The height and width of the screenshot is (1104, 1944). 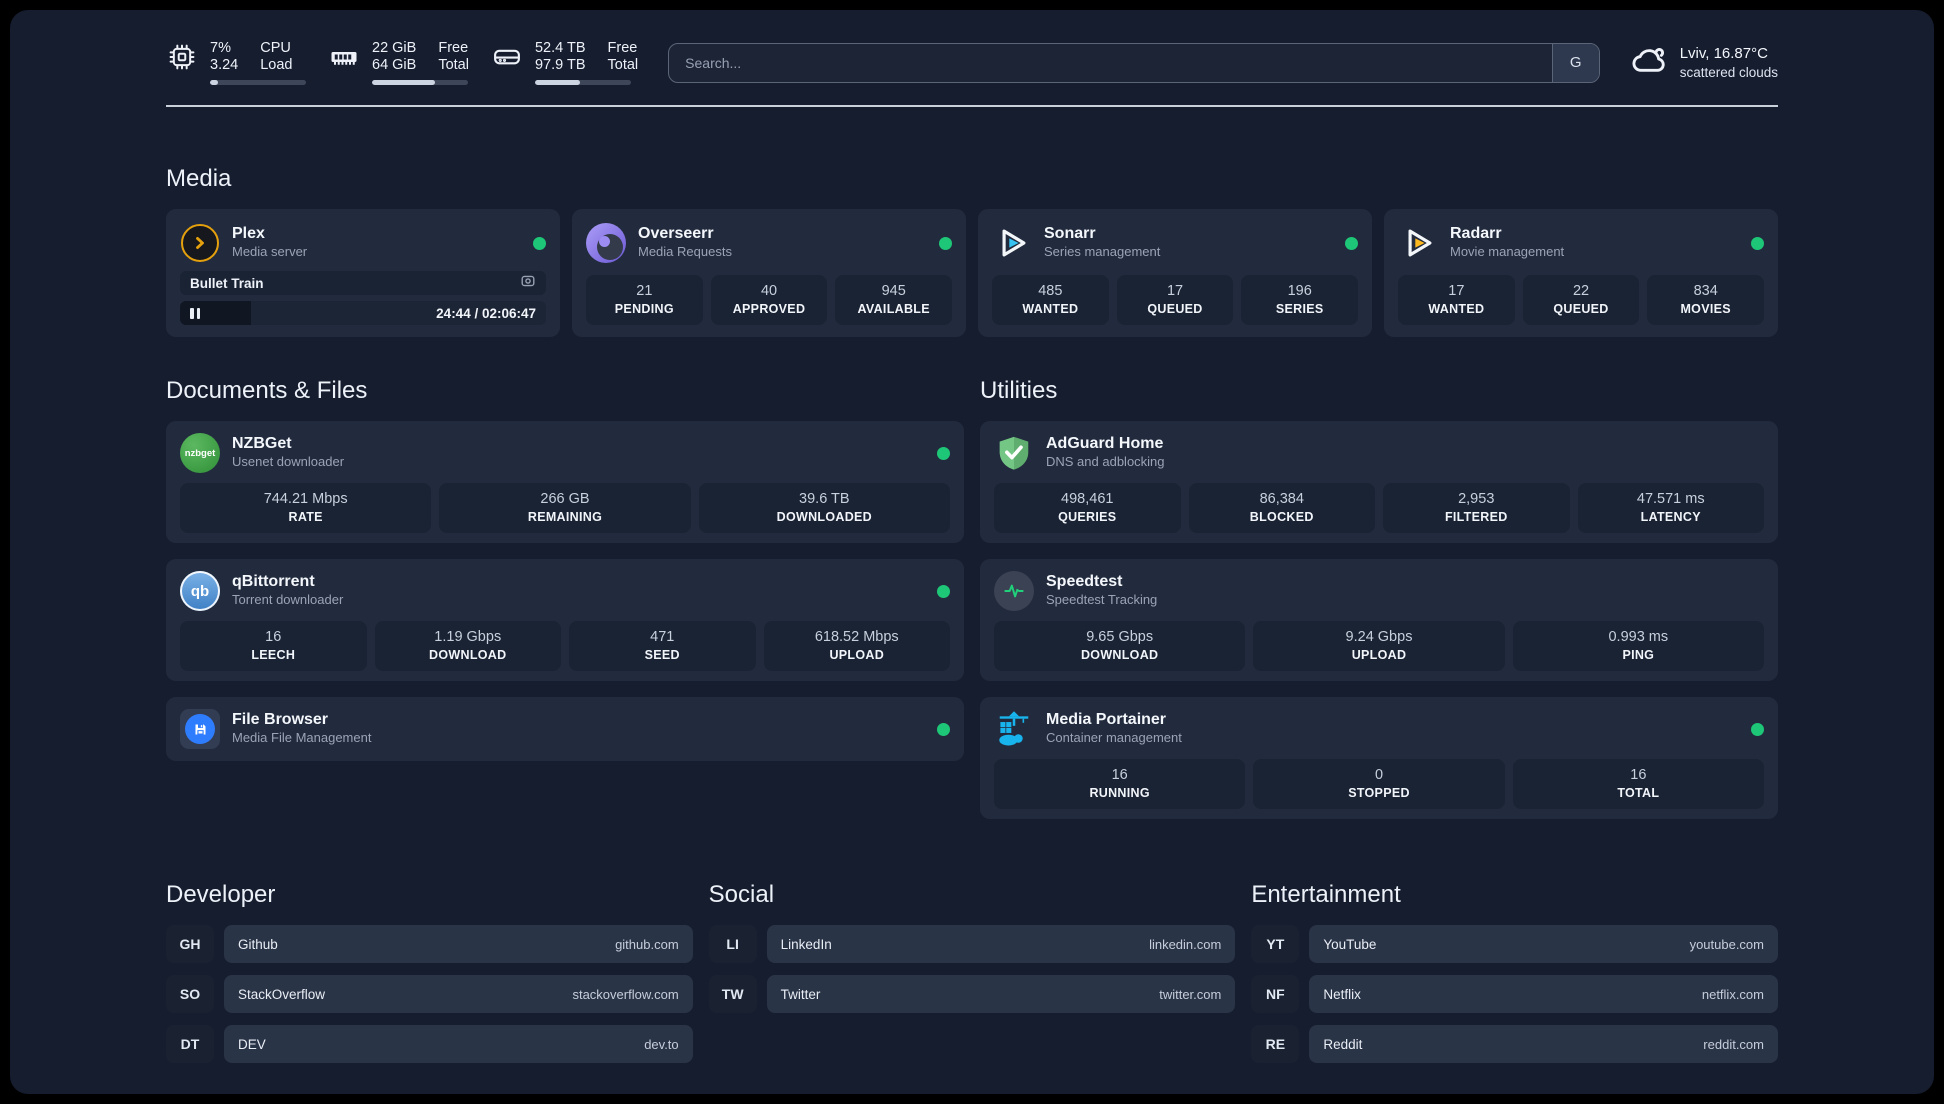 I want to click on stat-box: 2,953 FILTERED, so click(x=1476, y=508).